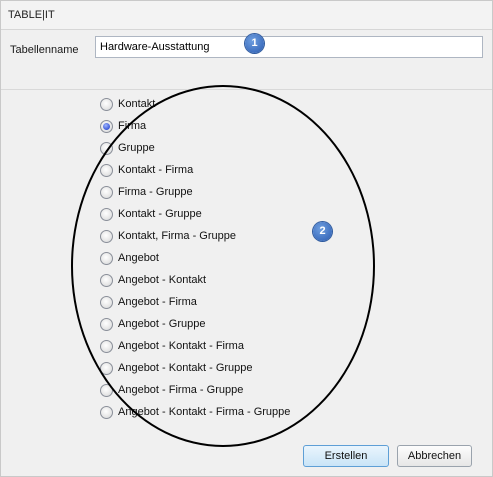  I want to click on radio-option-angebot-kontakt-gruppe: Angebot - Kontakt - Gruppe, so click(200, 368).